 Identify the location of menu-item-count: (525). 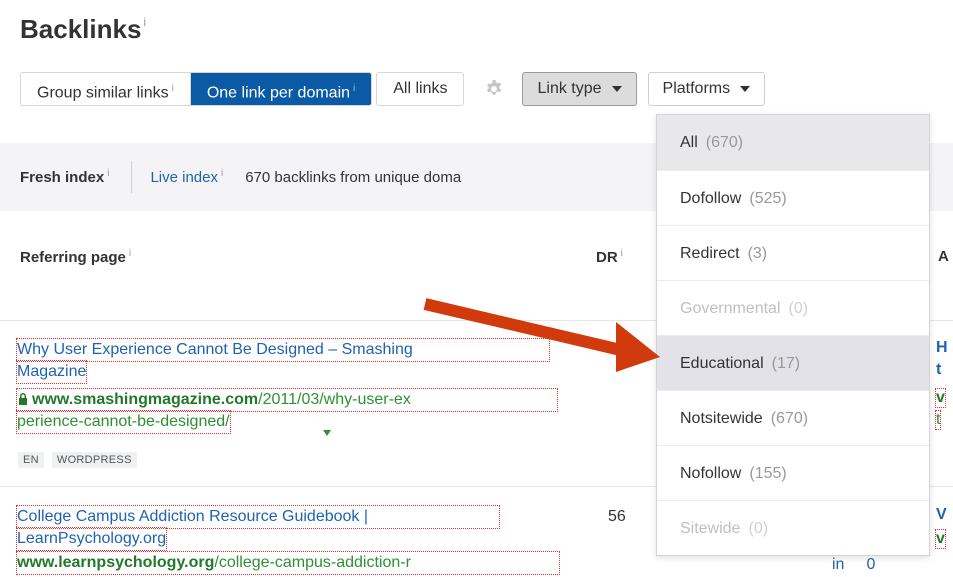
(768, 198).